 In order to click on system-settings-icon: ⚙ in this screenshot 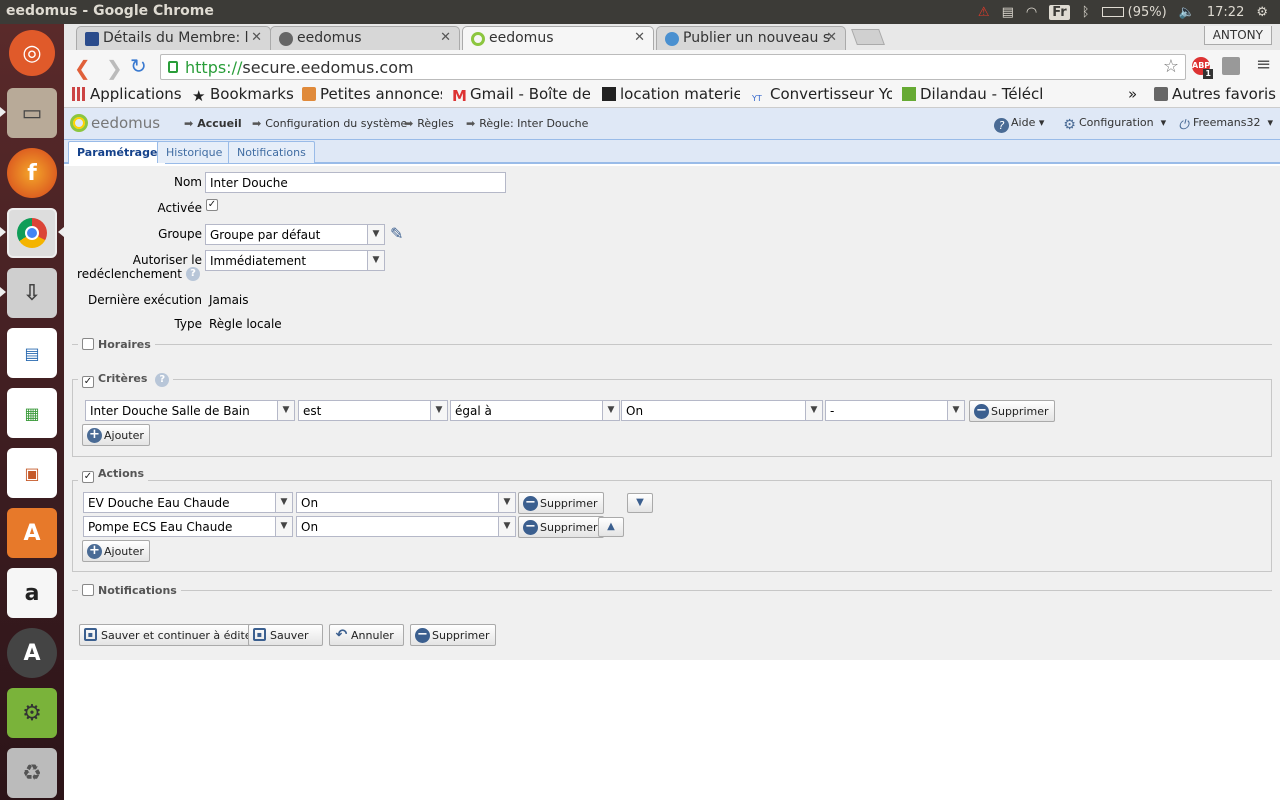, I will do `click(32, 713)`.